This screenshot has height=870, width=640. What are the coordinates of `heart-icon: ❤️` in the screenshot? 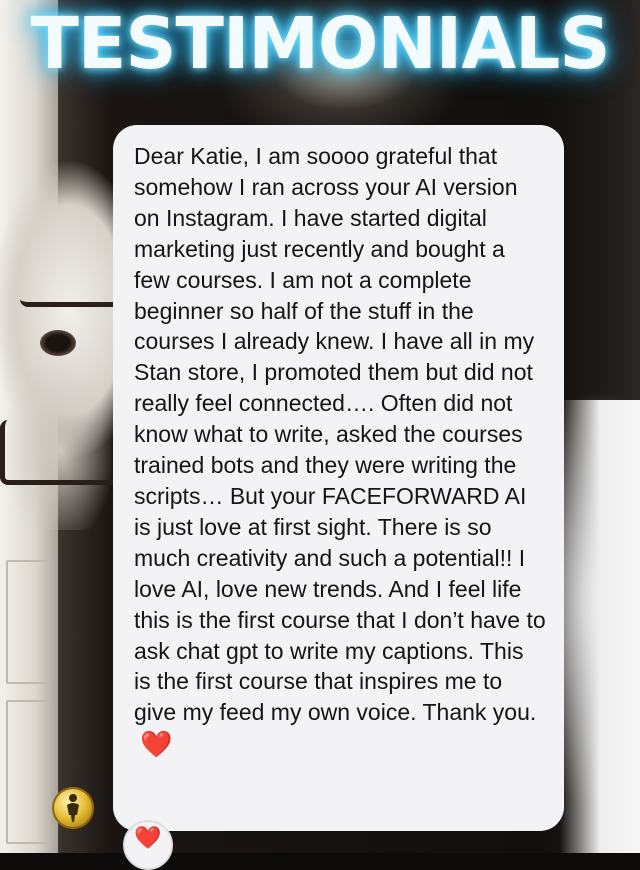 It's located at (156, 744).